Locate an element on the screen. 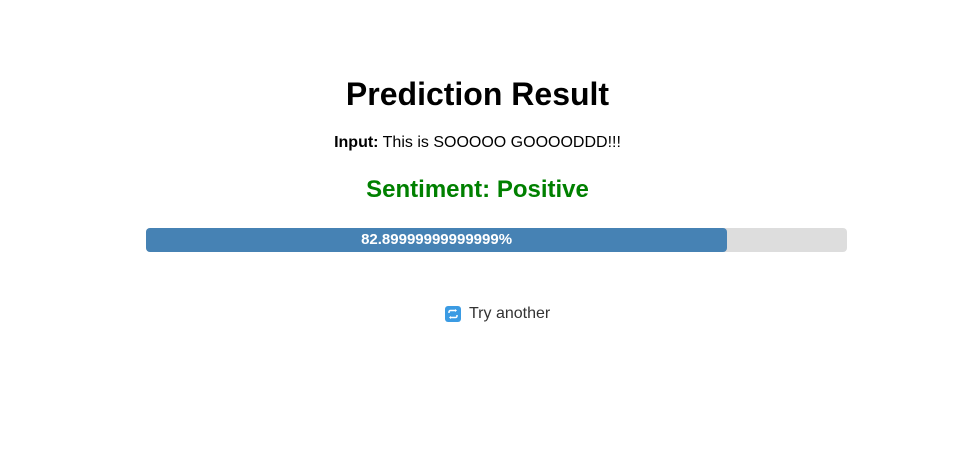 This screenshot has width=955, height=473. confidence-label: 82.89999999999999% is located at coordinates (437, 239).